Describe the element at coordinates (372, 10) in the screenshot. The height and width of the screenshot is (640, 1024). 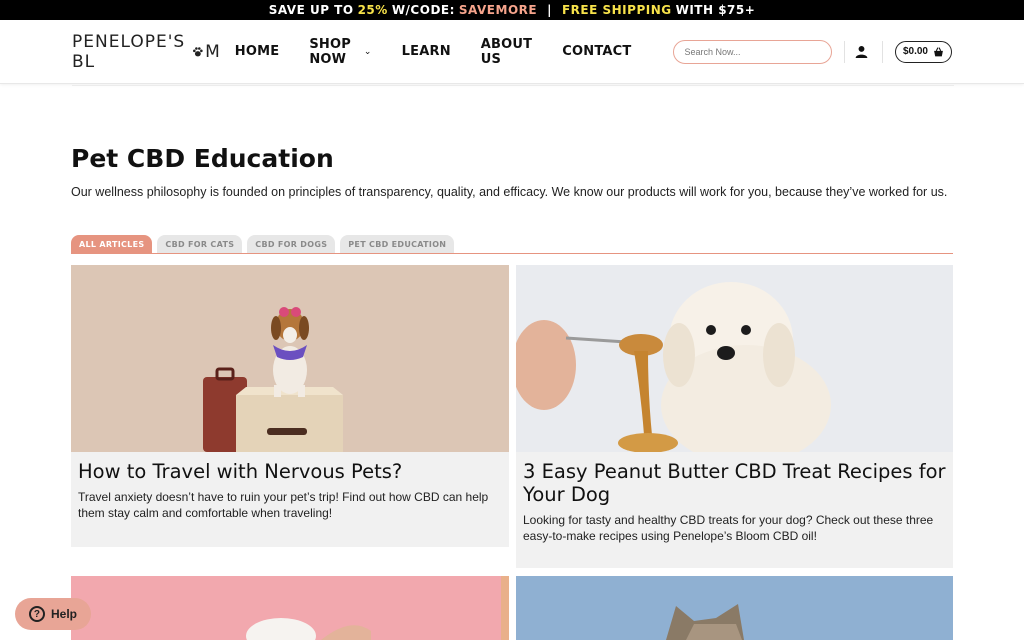
I see `promo-percent: 25%` at that location.